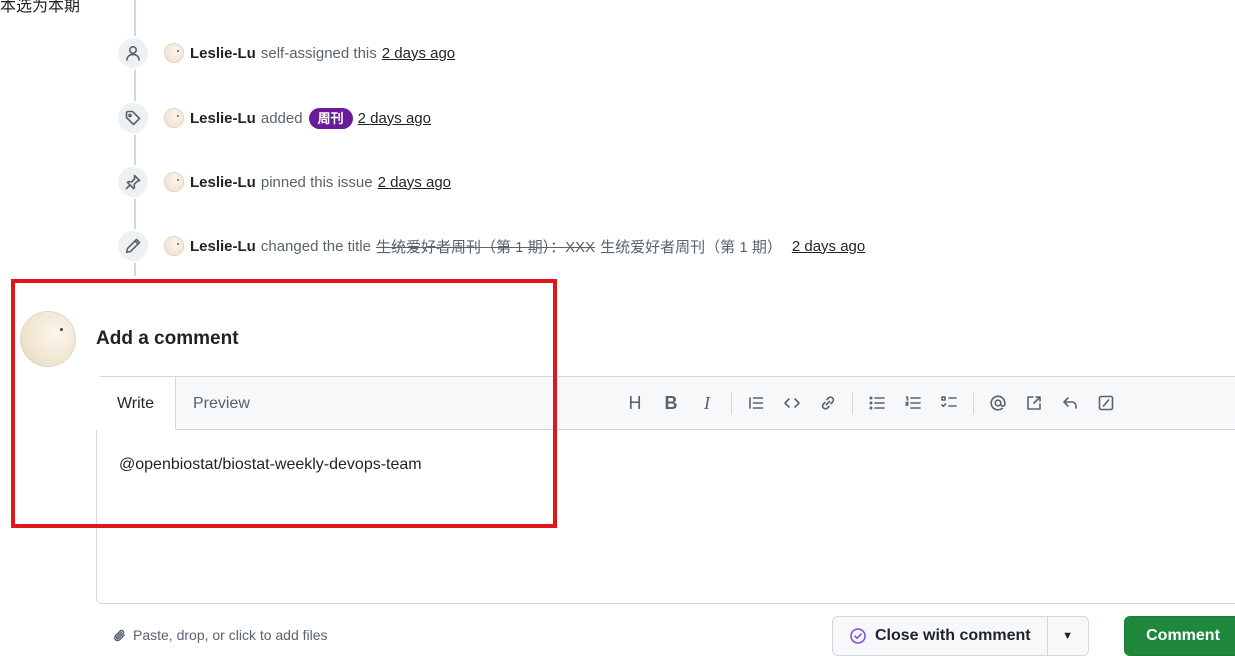  What do you see at coordinates (281, 118) in the screenshot?
I see `event-action: added` at bounding box center [281, 118].